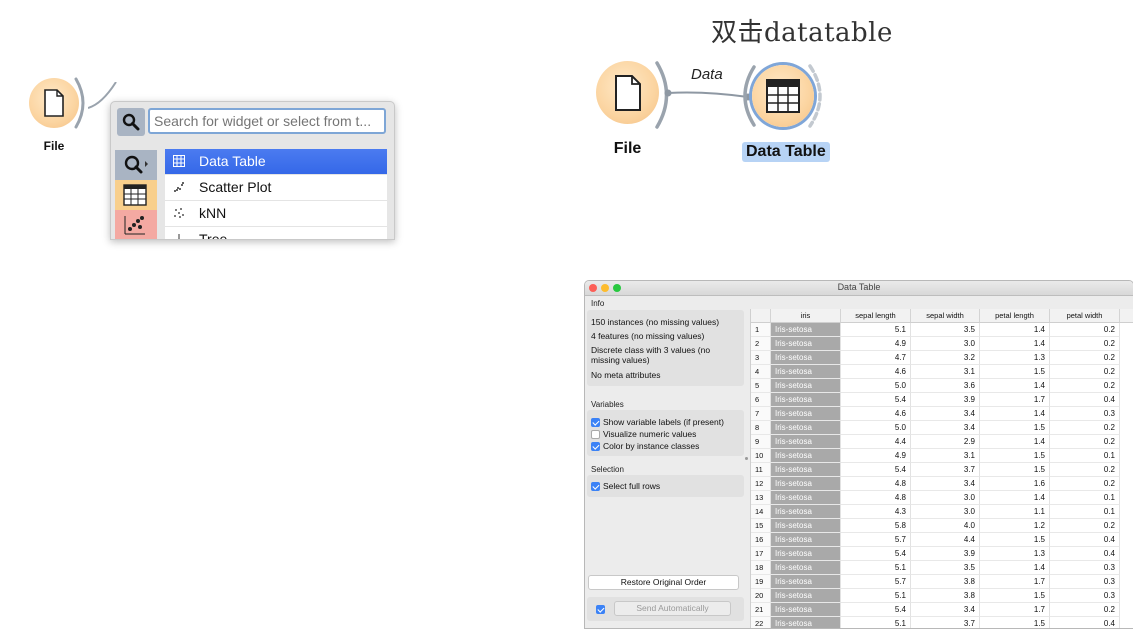 The height and width of the screenshot is (629, 1133). What do you see at coordinates (761, 456) in the screenshot?
I see `row-index: 10` at bounding box center [761, 456].